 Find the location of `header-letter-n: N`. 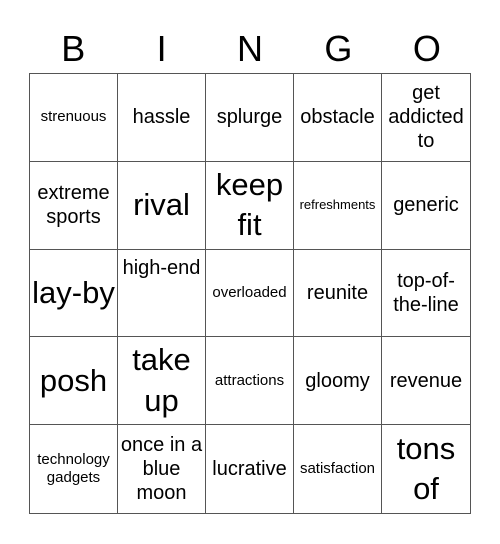

header-letter-n: N is located at coordinates (250, 48).